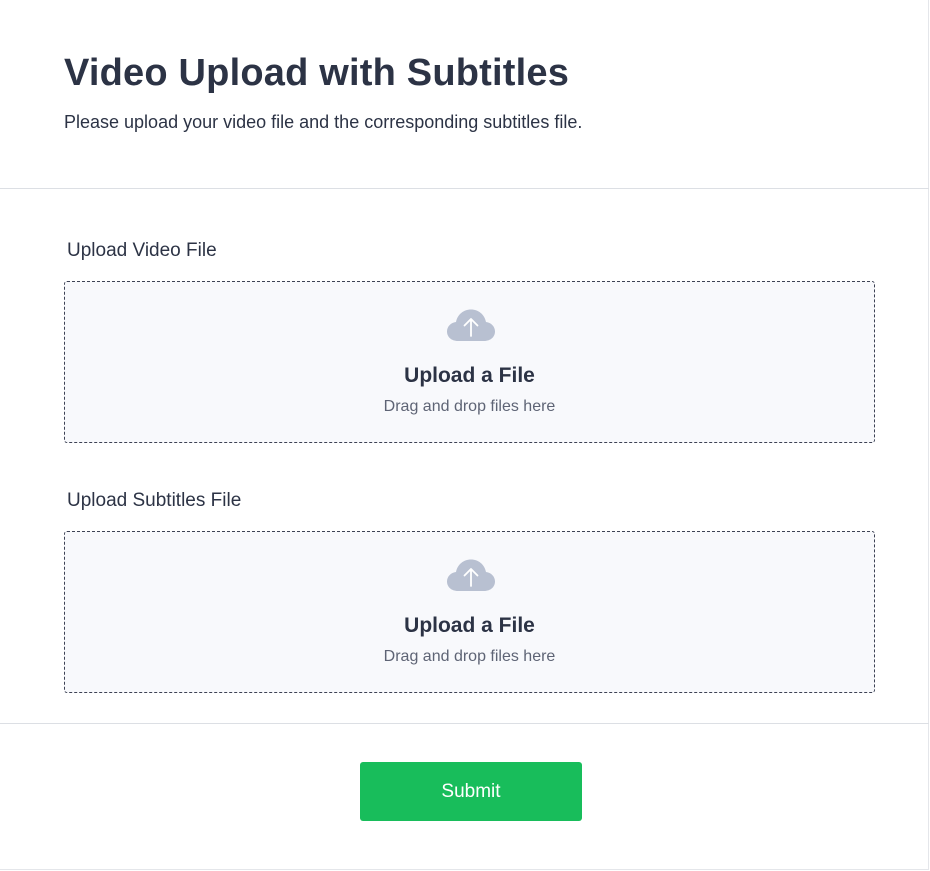 This screenshot has height=871, width=930. Describe the element at coordinates (317, 73) in the screenshot. I see `page-title: Video Upload with Subtitles` at that location.